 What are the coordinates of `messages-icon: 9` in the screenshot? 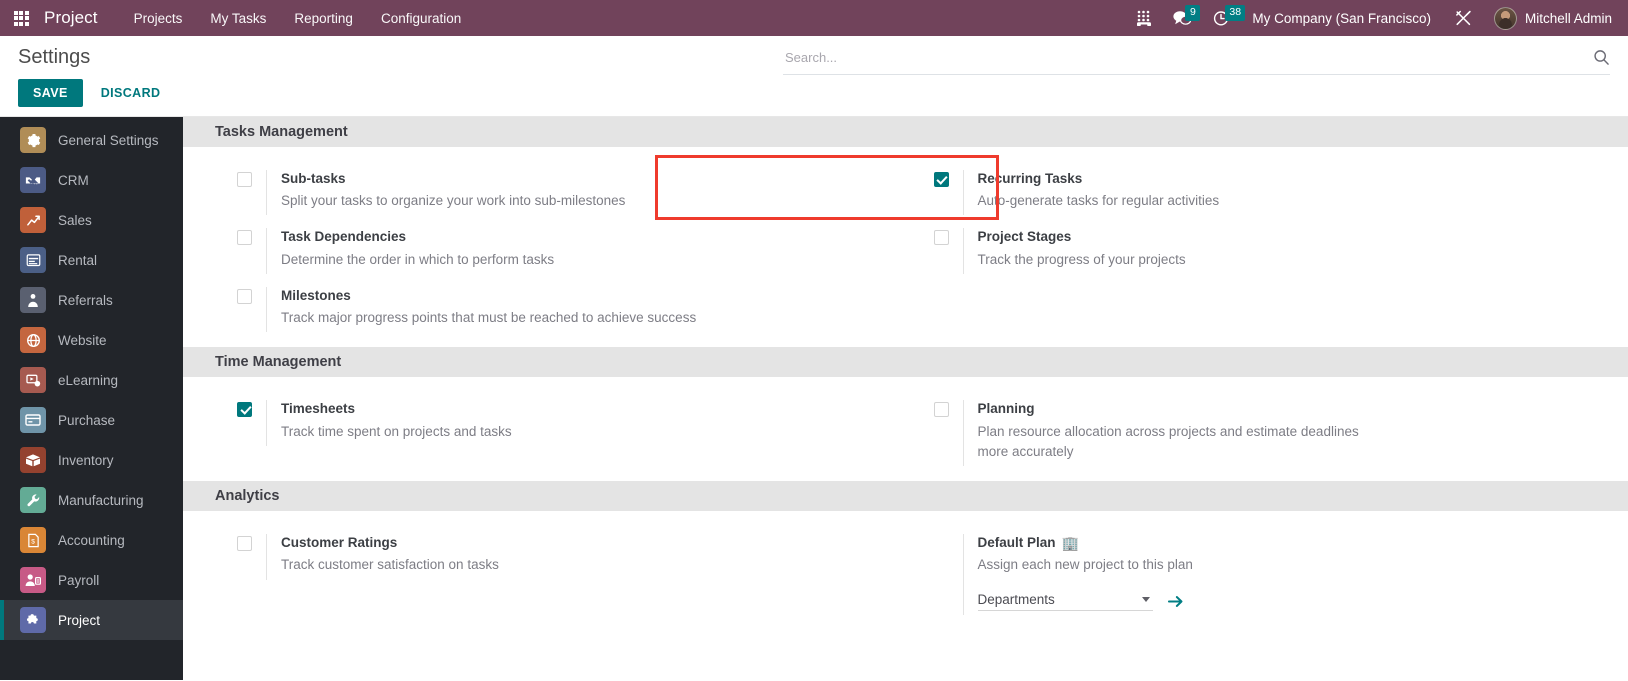 It's located at (1182, 18).